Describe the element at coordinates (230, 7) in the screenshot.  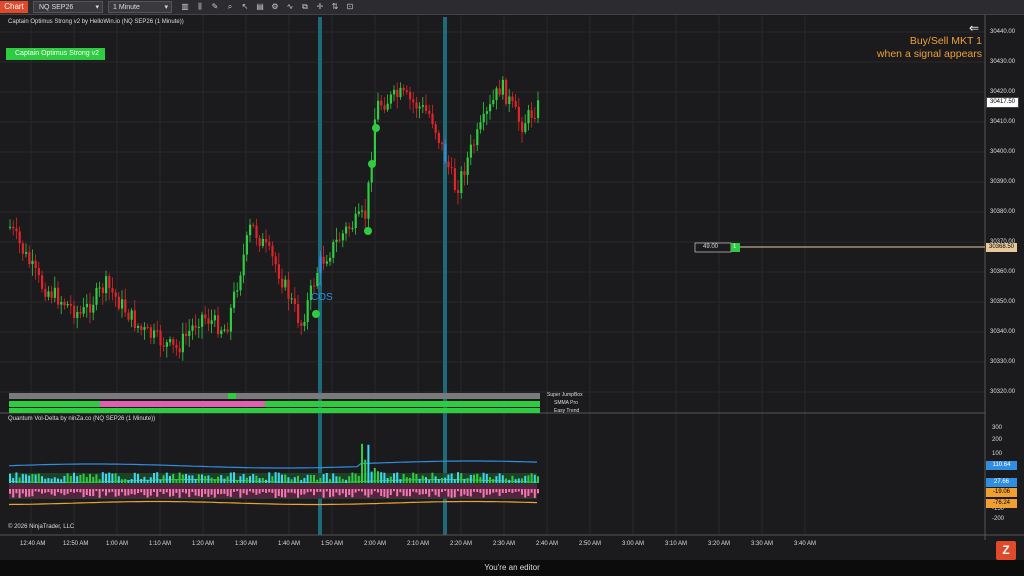
I see `zoom-in-icon: ⌕` at that location.